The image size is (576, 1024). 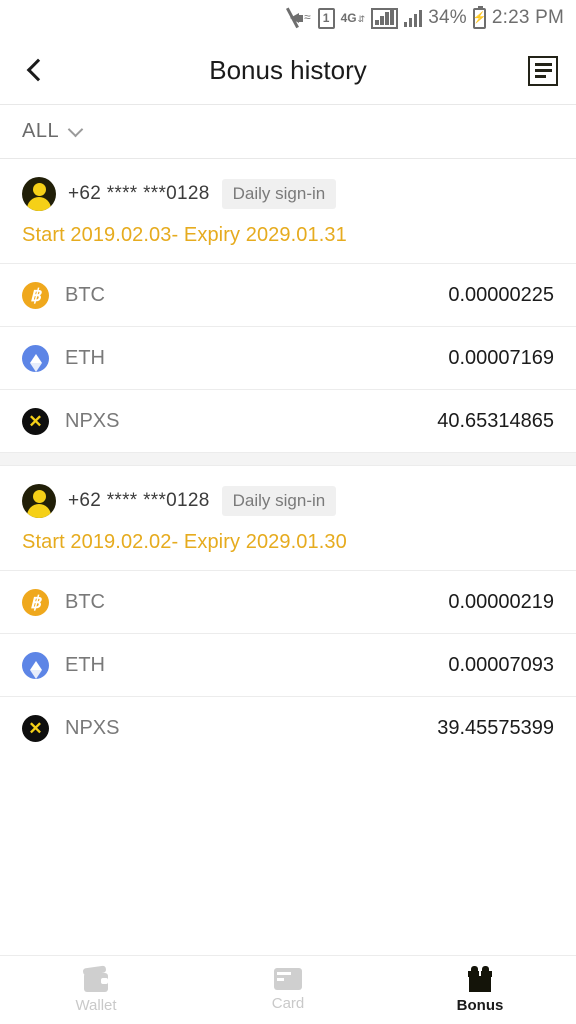 I want to click on nav-item-card: Card, so click(x=288, y=990).